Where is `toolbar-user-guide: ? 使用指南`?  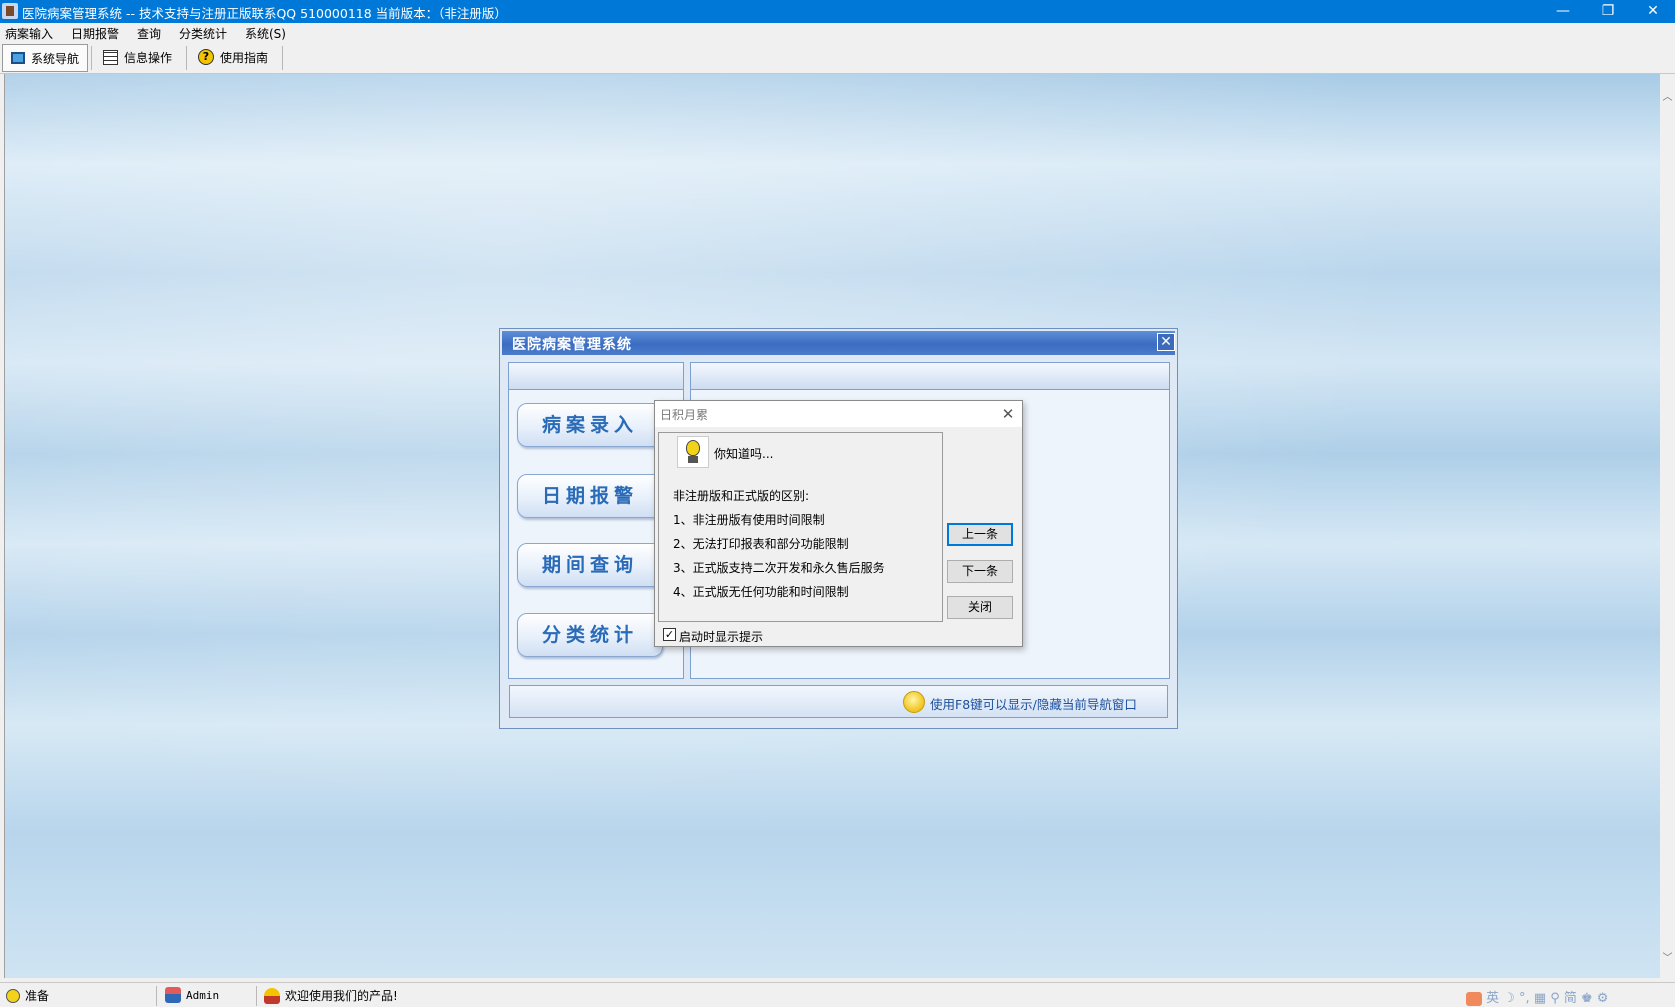 toolbar-user-guide: ? 使用指南 is located at coordinates (233, 57).